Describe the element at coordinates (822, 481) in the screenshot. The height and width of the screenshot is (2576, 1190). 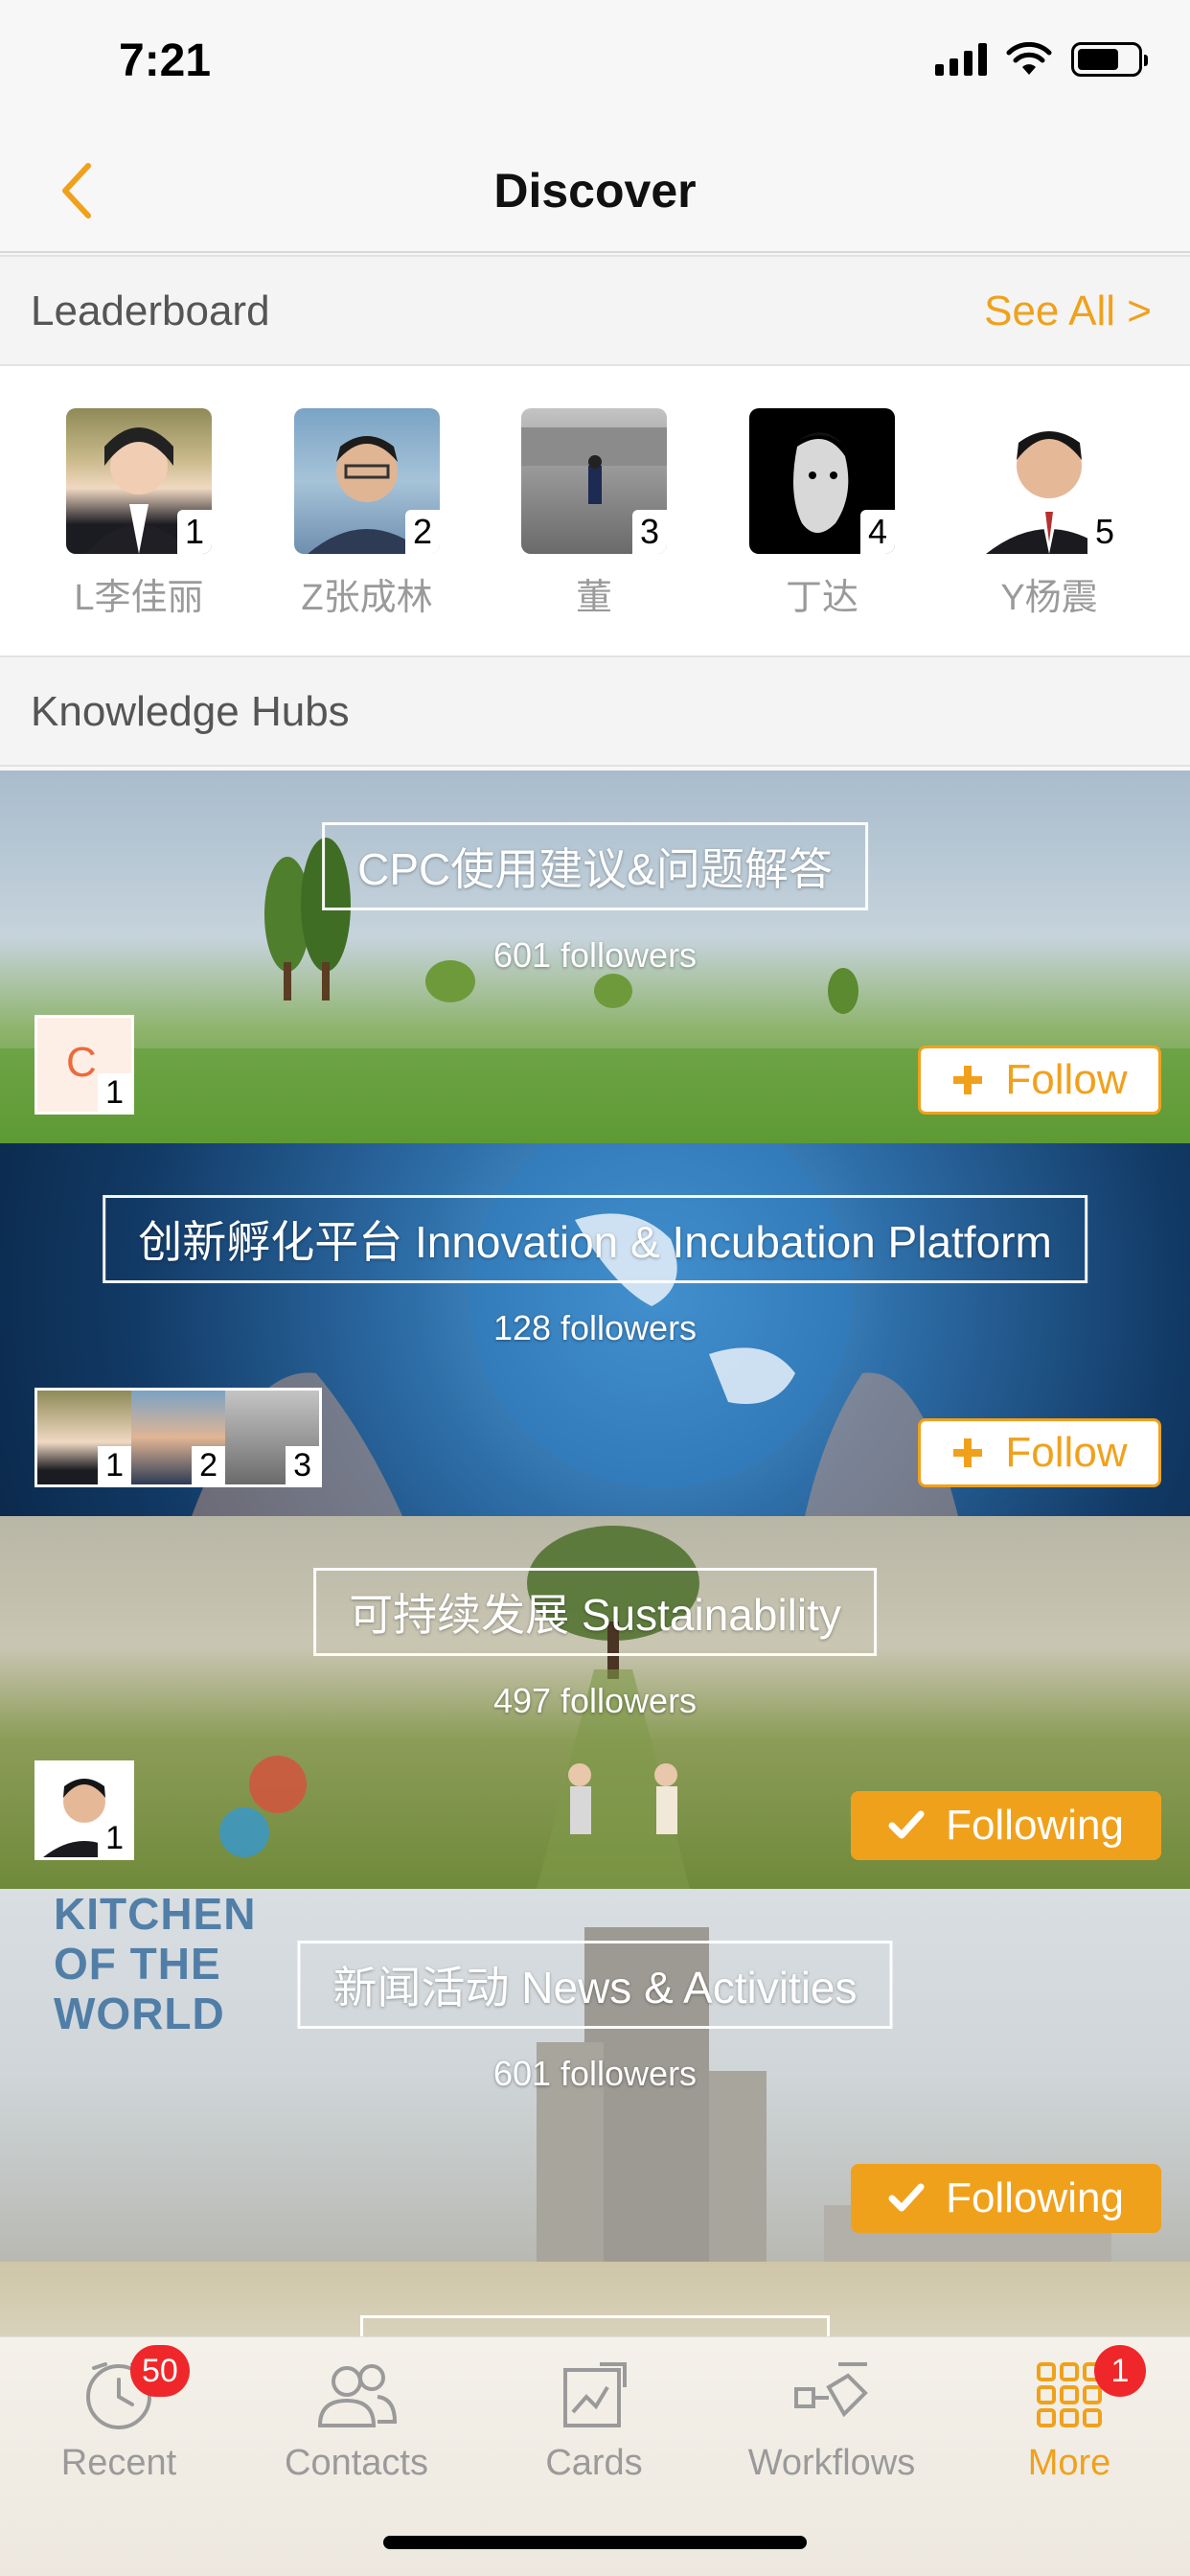
I see `avatar: 4` at that location.